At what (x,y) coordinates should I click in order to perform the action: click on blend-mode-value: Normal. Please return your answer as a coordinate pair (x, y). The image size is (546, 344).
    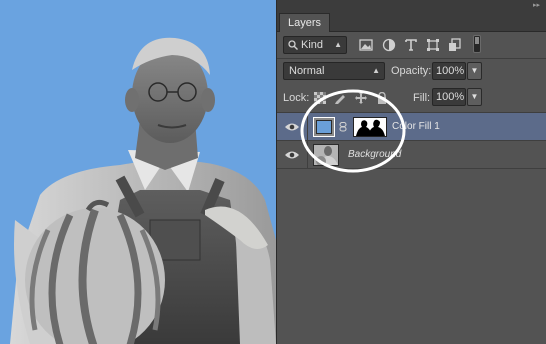
    Looking at the image, I should click on (307, 71).